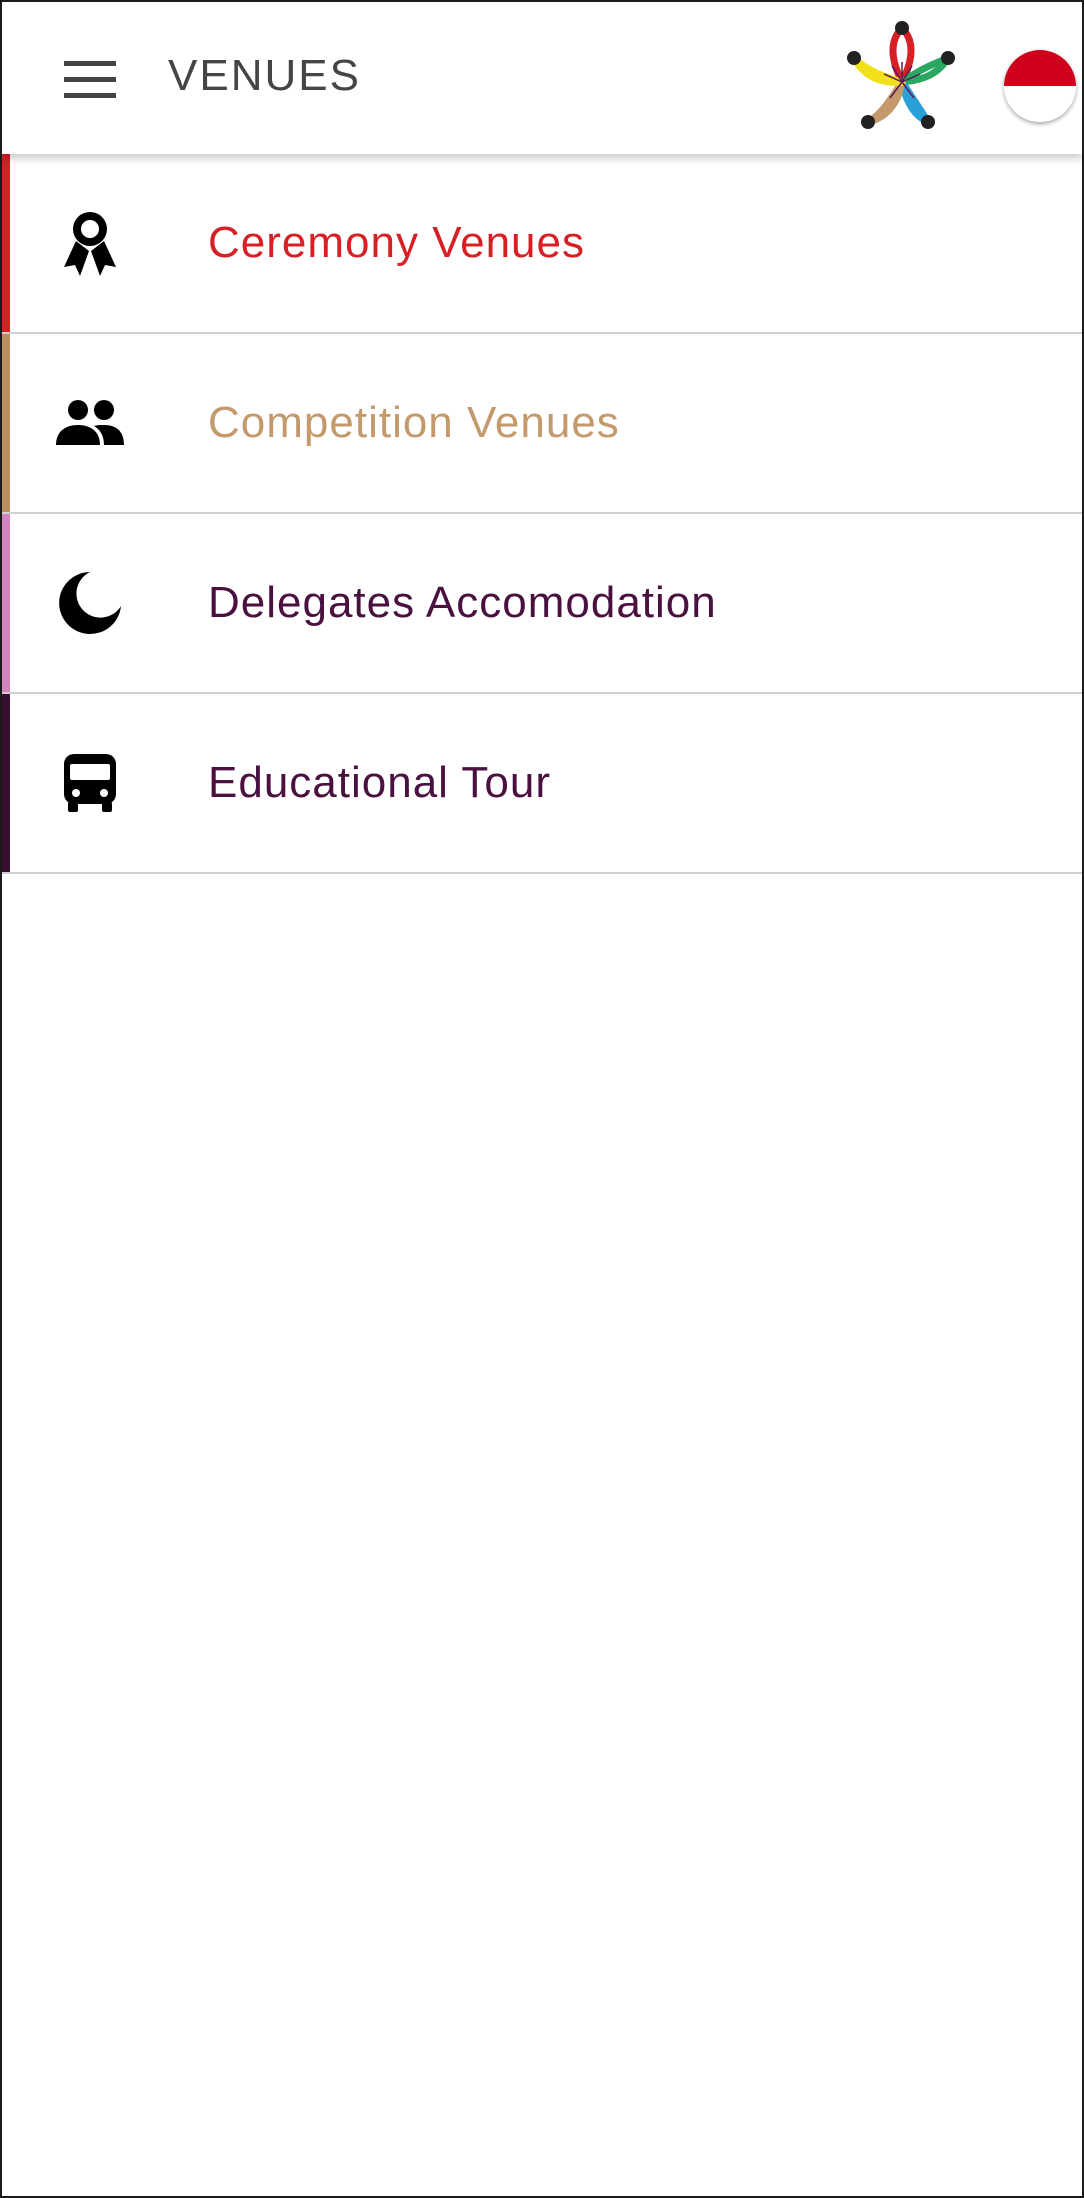 This screenshot has height=2198, width=1084. I want to click on flag-white-half, so click(1040, 104).